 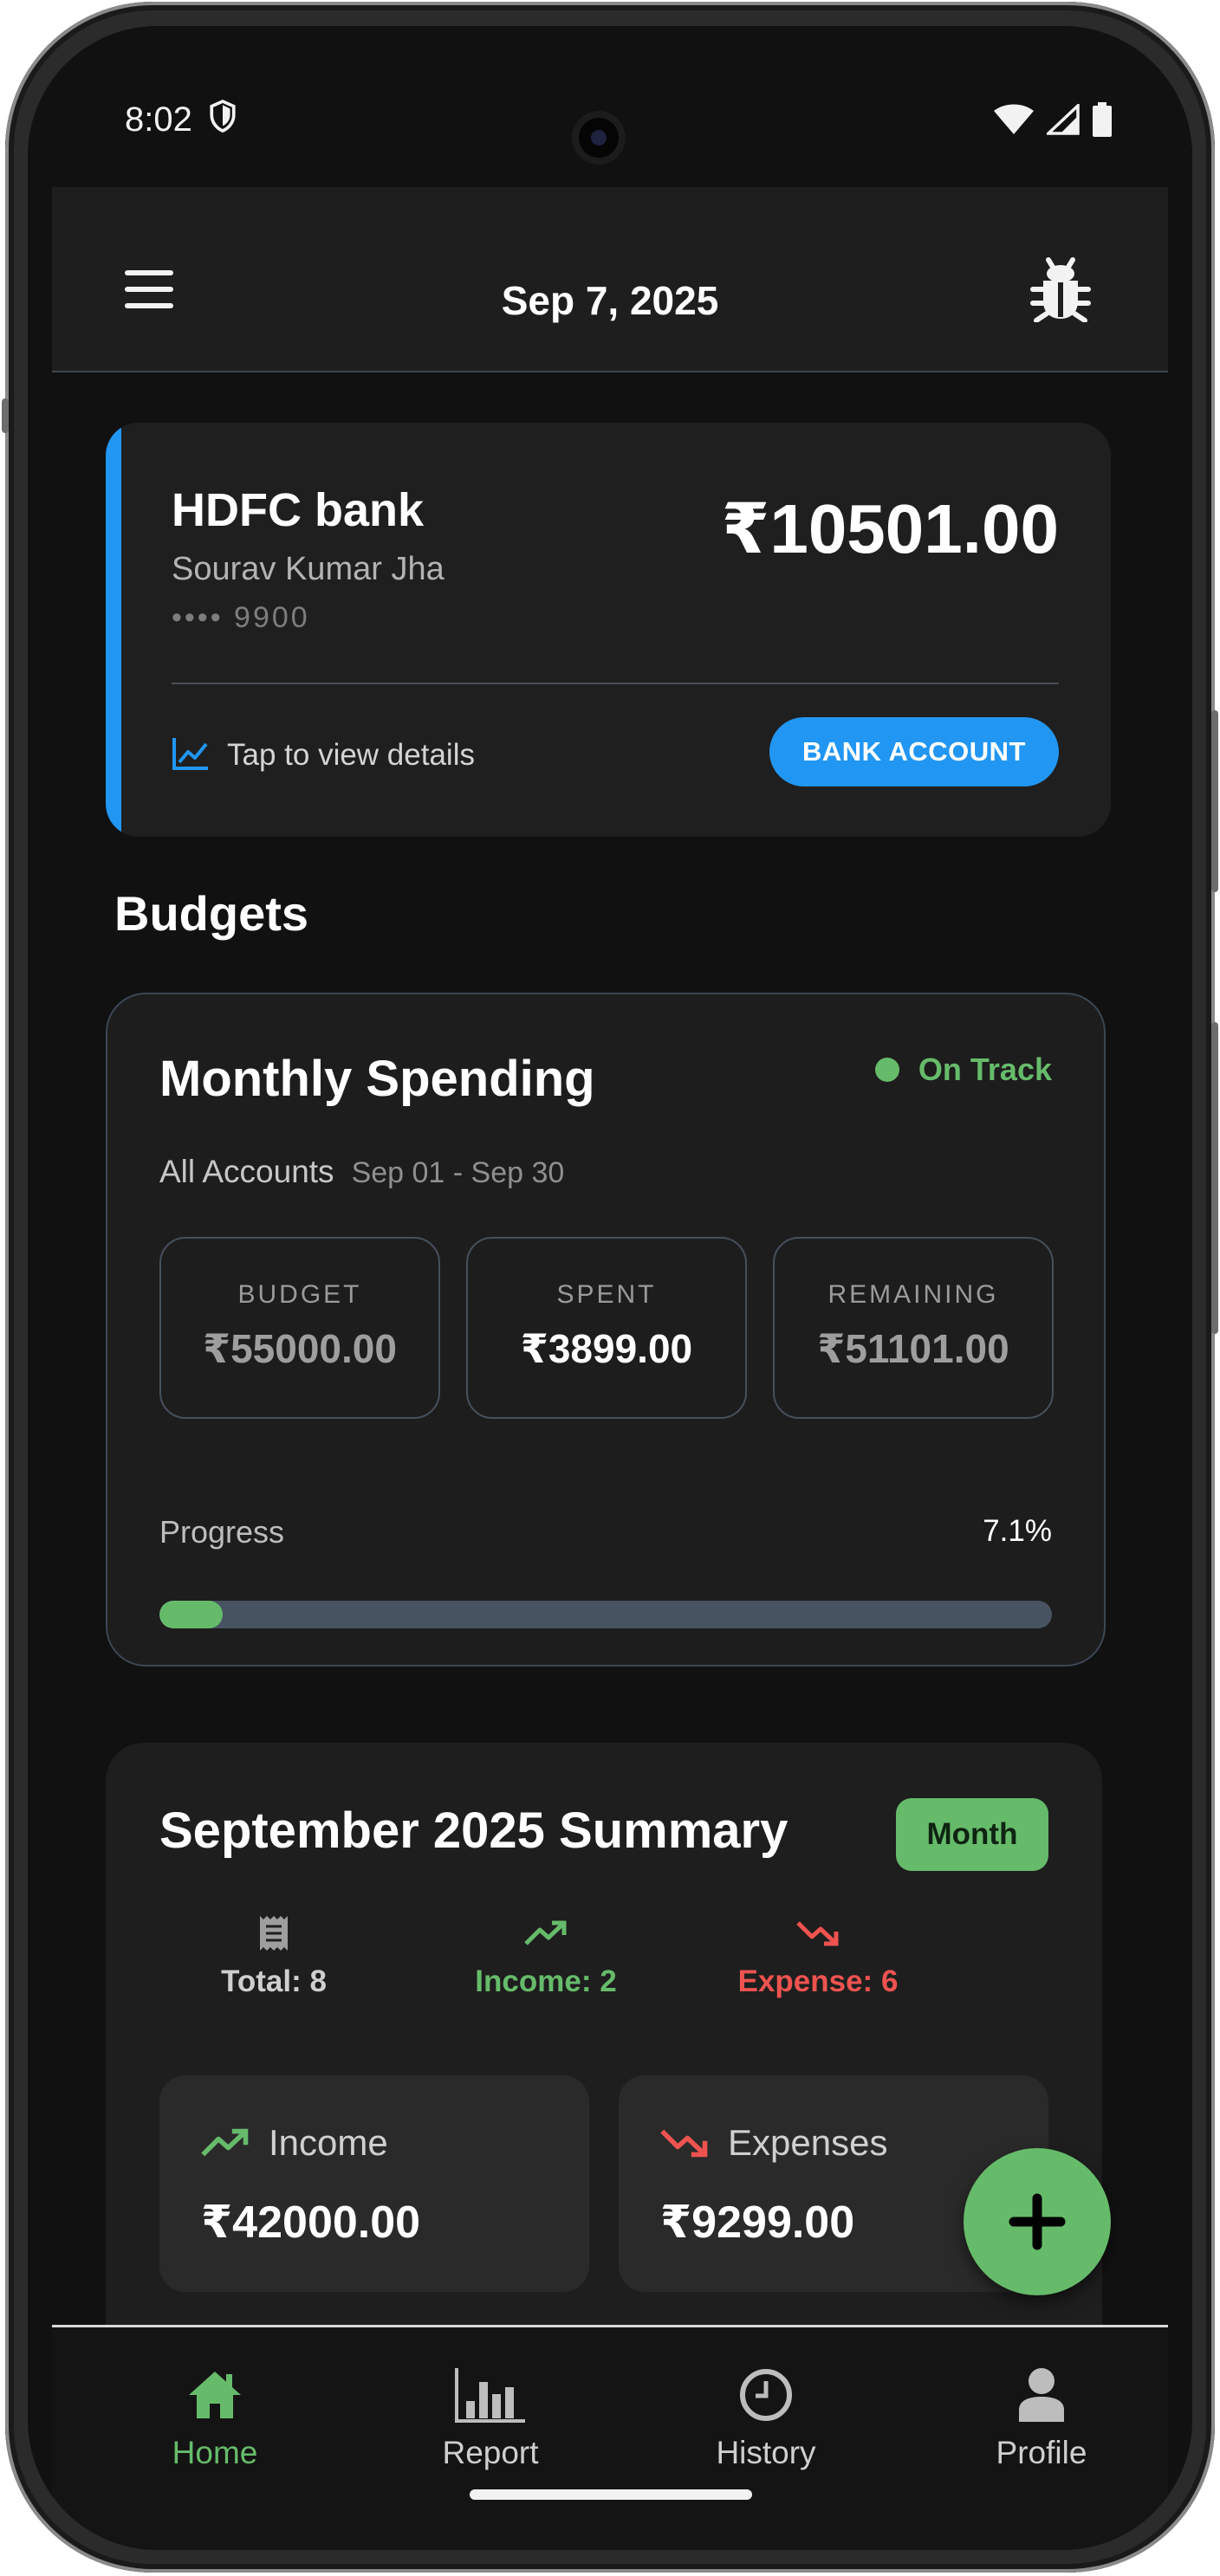 What do you see at coordinates (351, 755) in the screenshot?
I see `tap-to-view-details: Tap to view details` at bounding box center [351, 755].